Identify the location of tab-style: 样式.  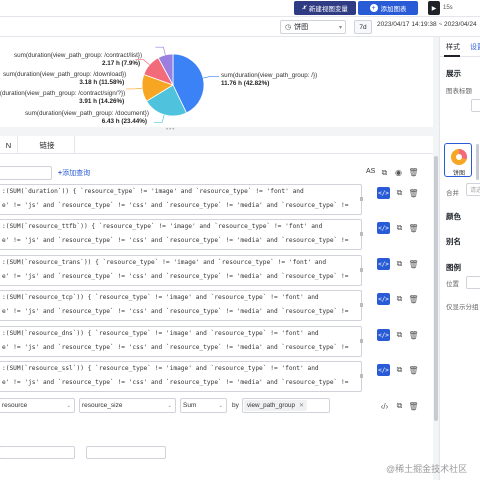
(453, 47).